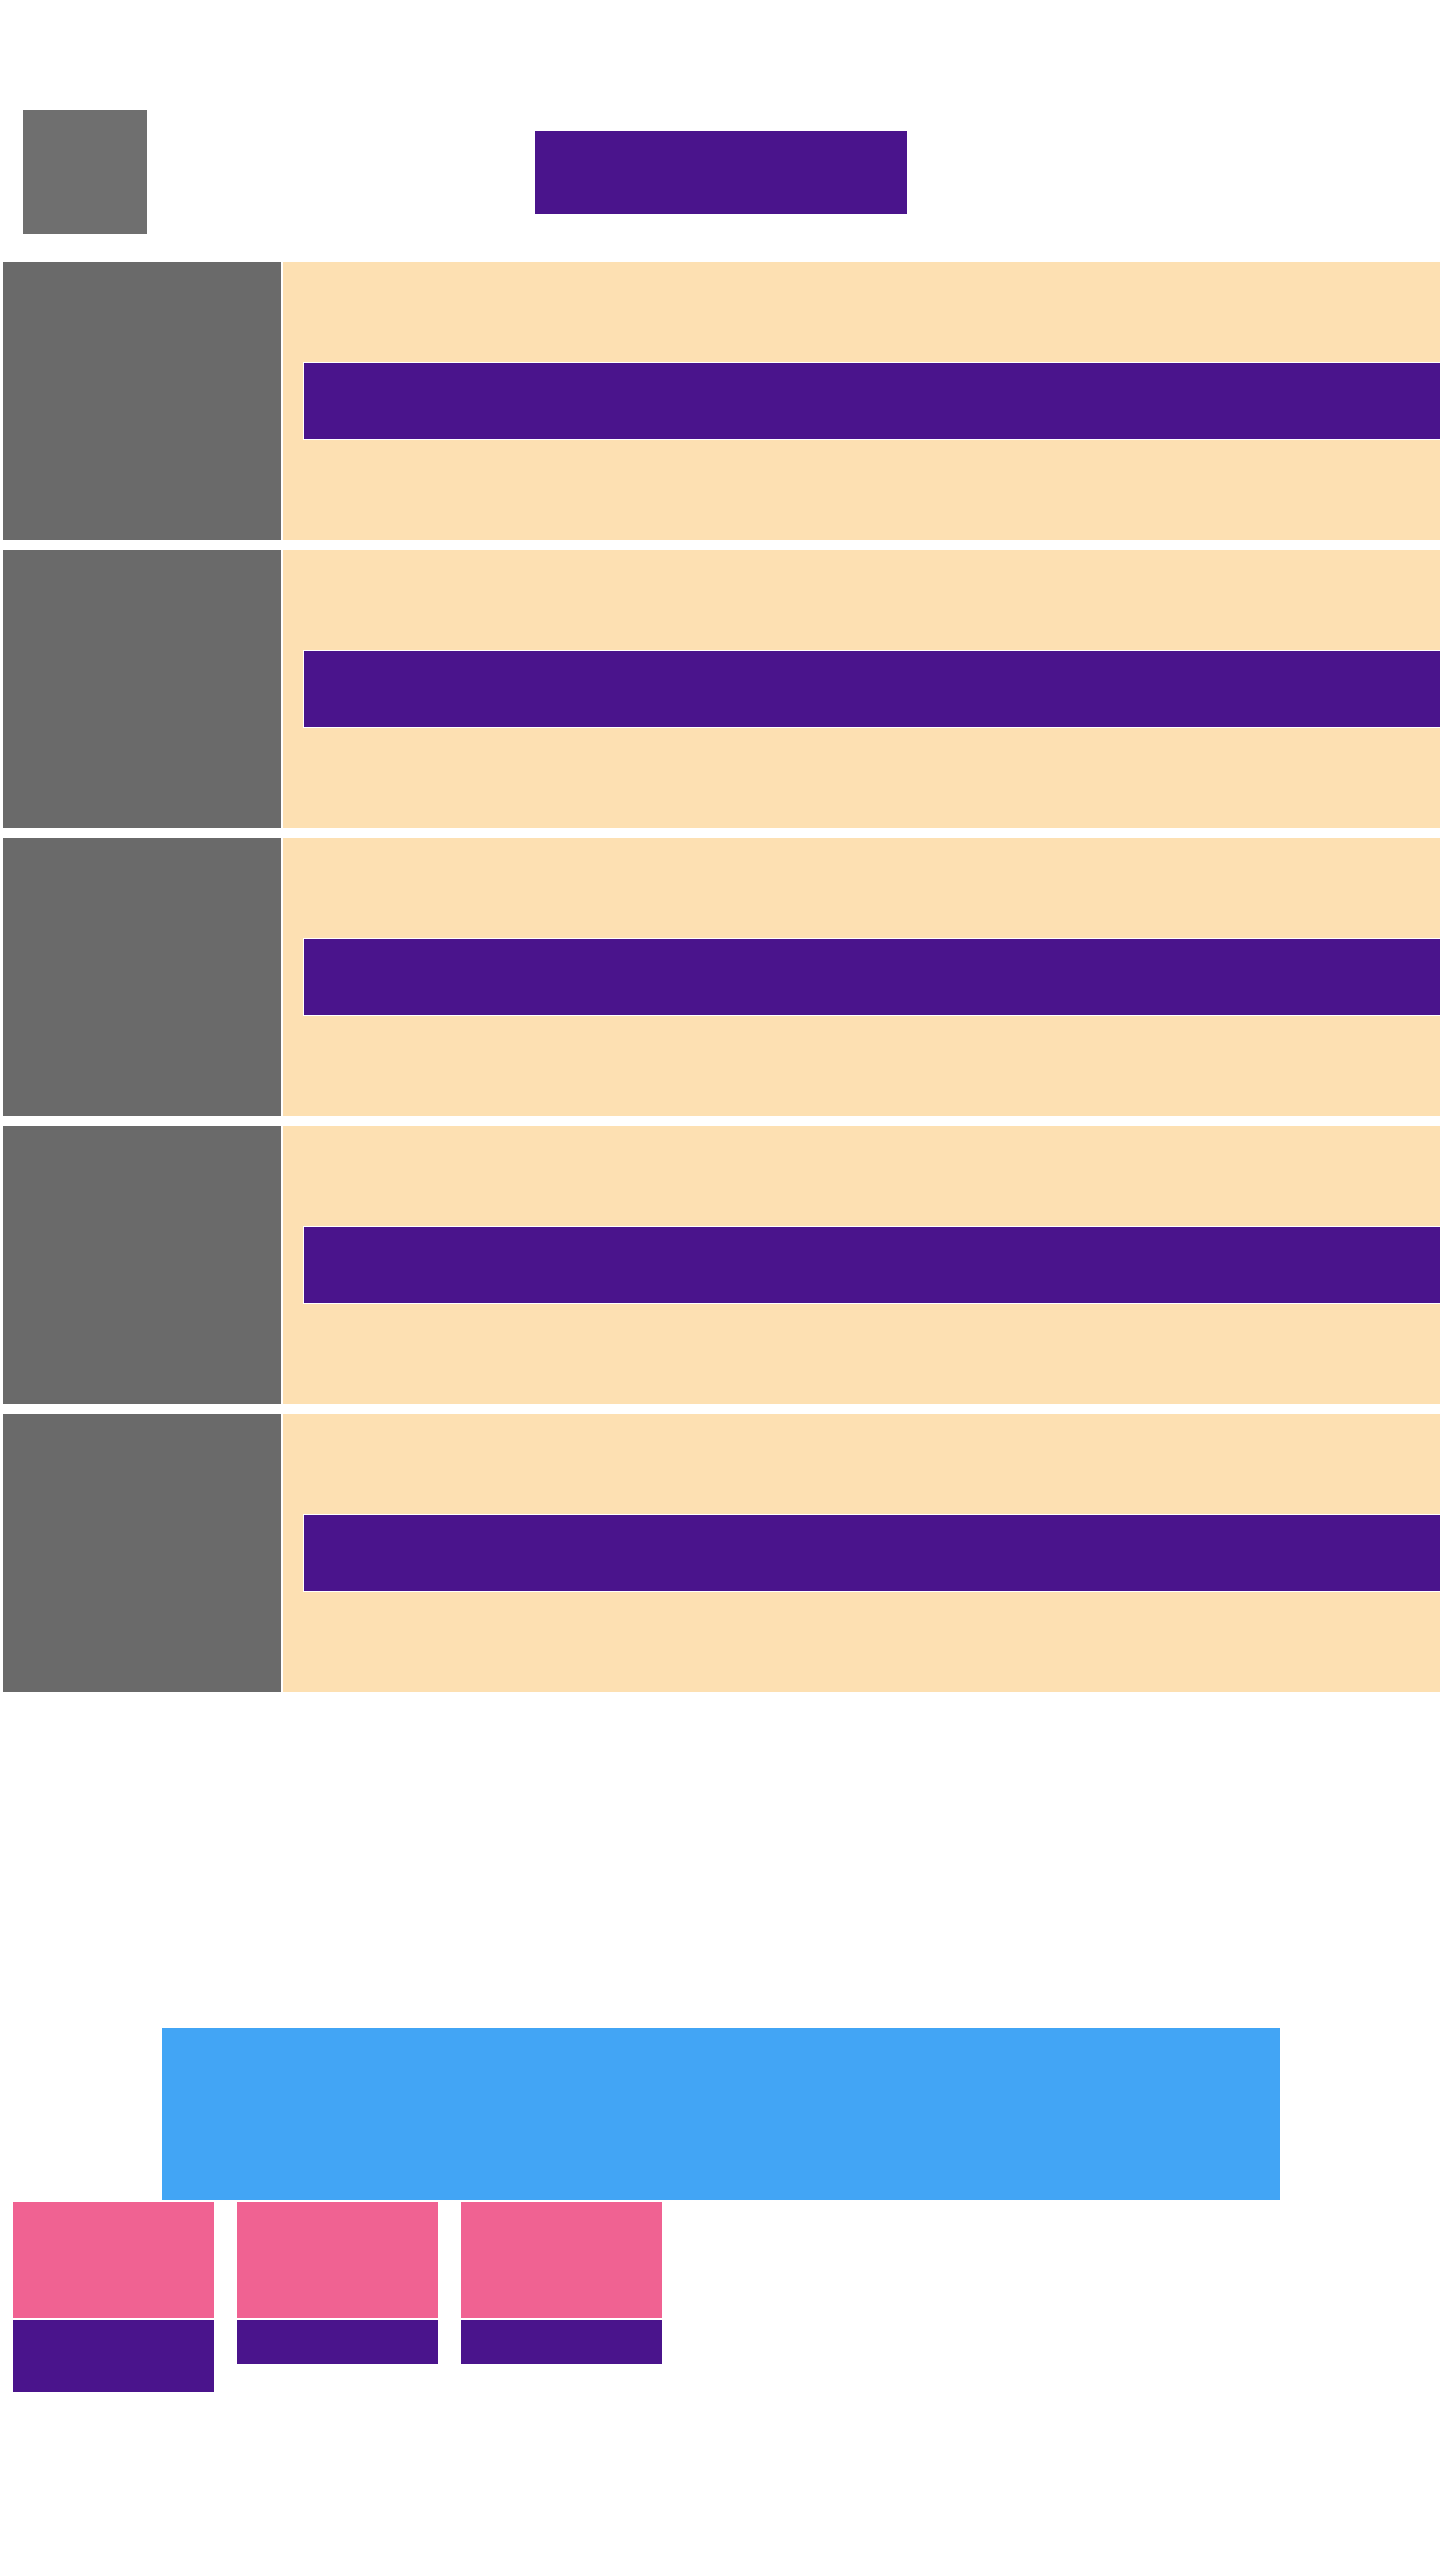 Image resolution: width=1440 pixels, height=2560 pixels. What do you see at coordinates (85, 172) in the screenshot?
I see `avatar` at bounding box center [85, 172].